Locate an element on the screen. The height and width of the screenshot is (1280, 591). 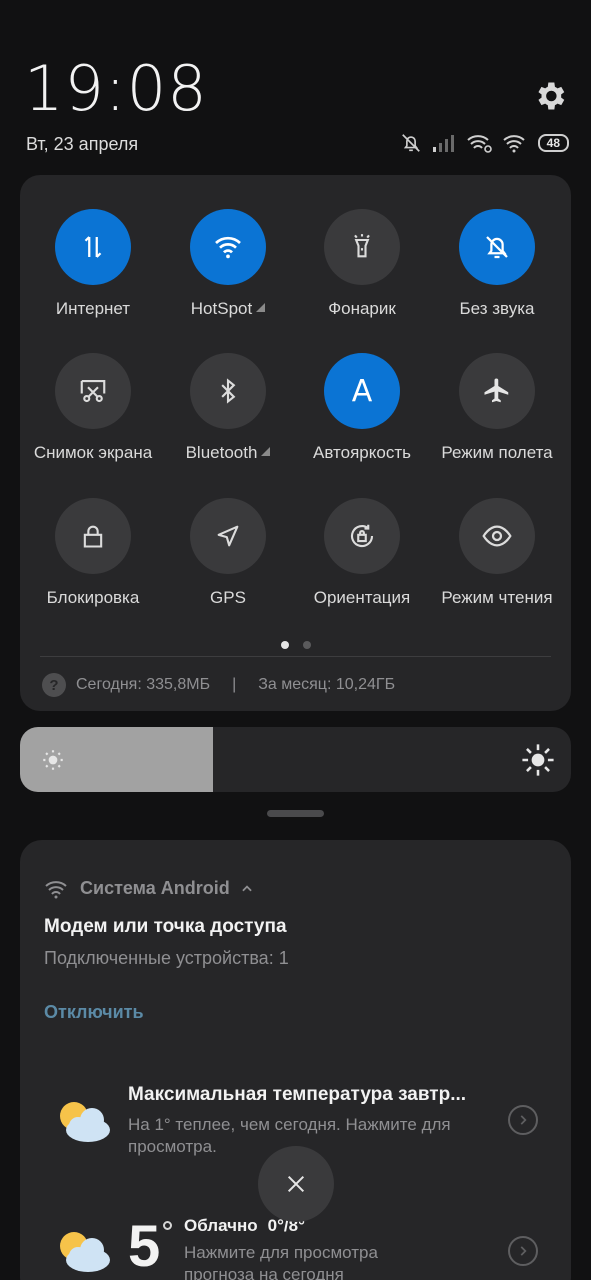
weather-temperature: 5 is located at coordinates (144, 1246).